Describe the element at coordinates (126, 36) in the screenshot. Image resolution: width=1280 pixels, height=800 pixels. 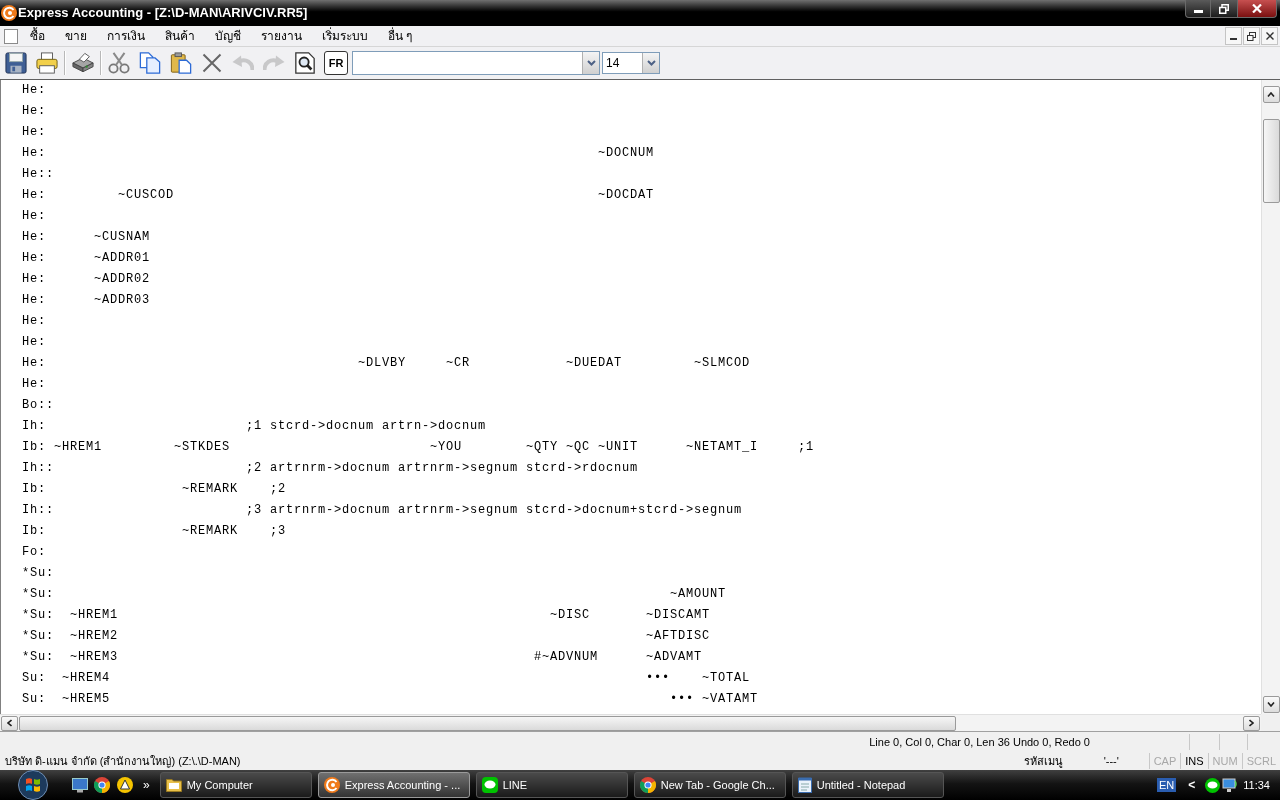
I see `menu-item: การเงิน` at that location.